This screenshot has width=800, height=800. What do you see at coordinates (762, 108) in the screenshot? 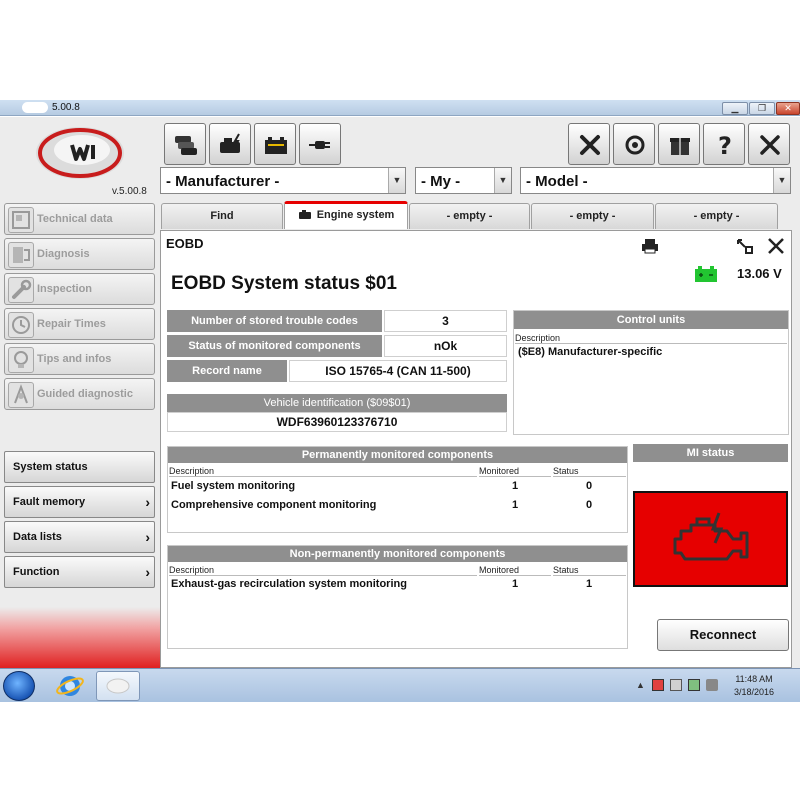
I see `maximize-button: ❐` at bounding box center [762, 108].